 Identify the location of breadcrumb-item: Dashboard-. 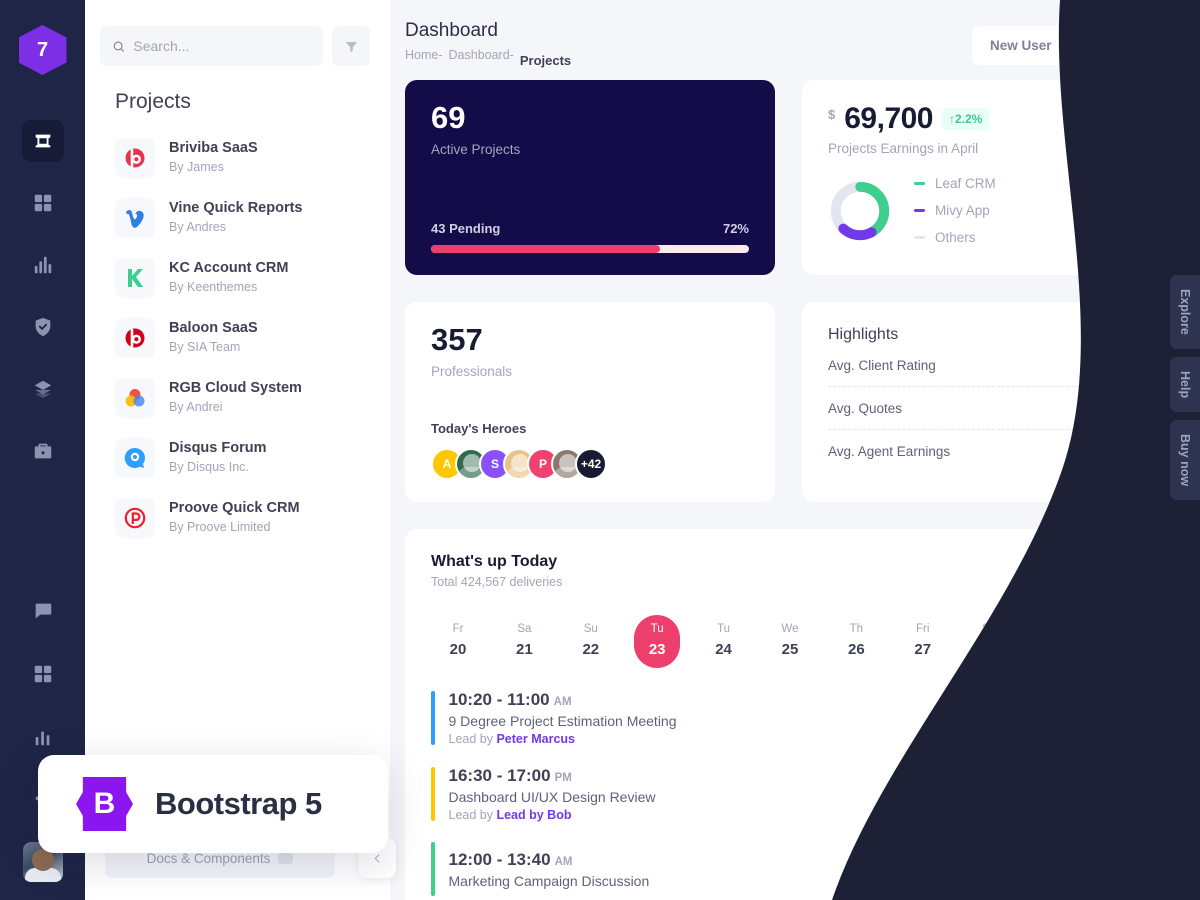
(481, 58).